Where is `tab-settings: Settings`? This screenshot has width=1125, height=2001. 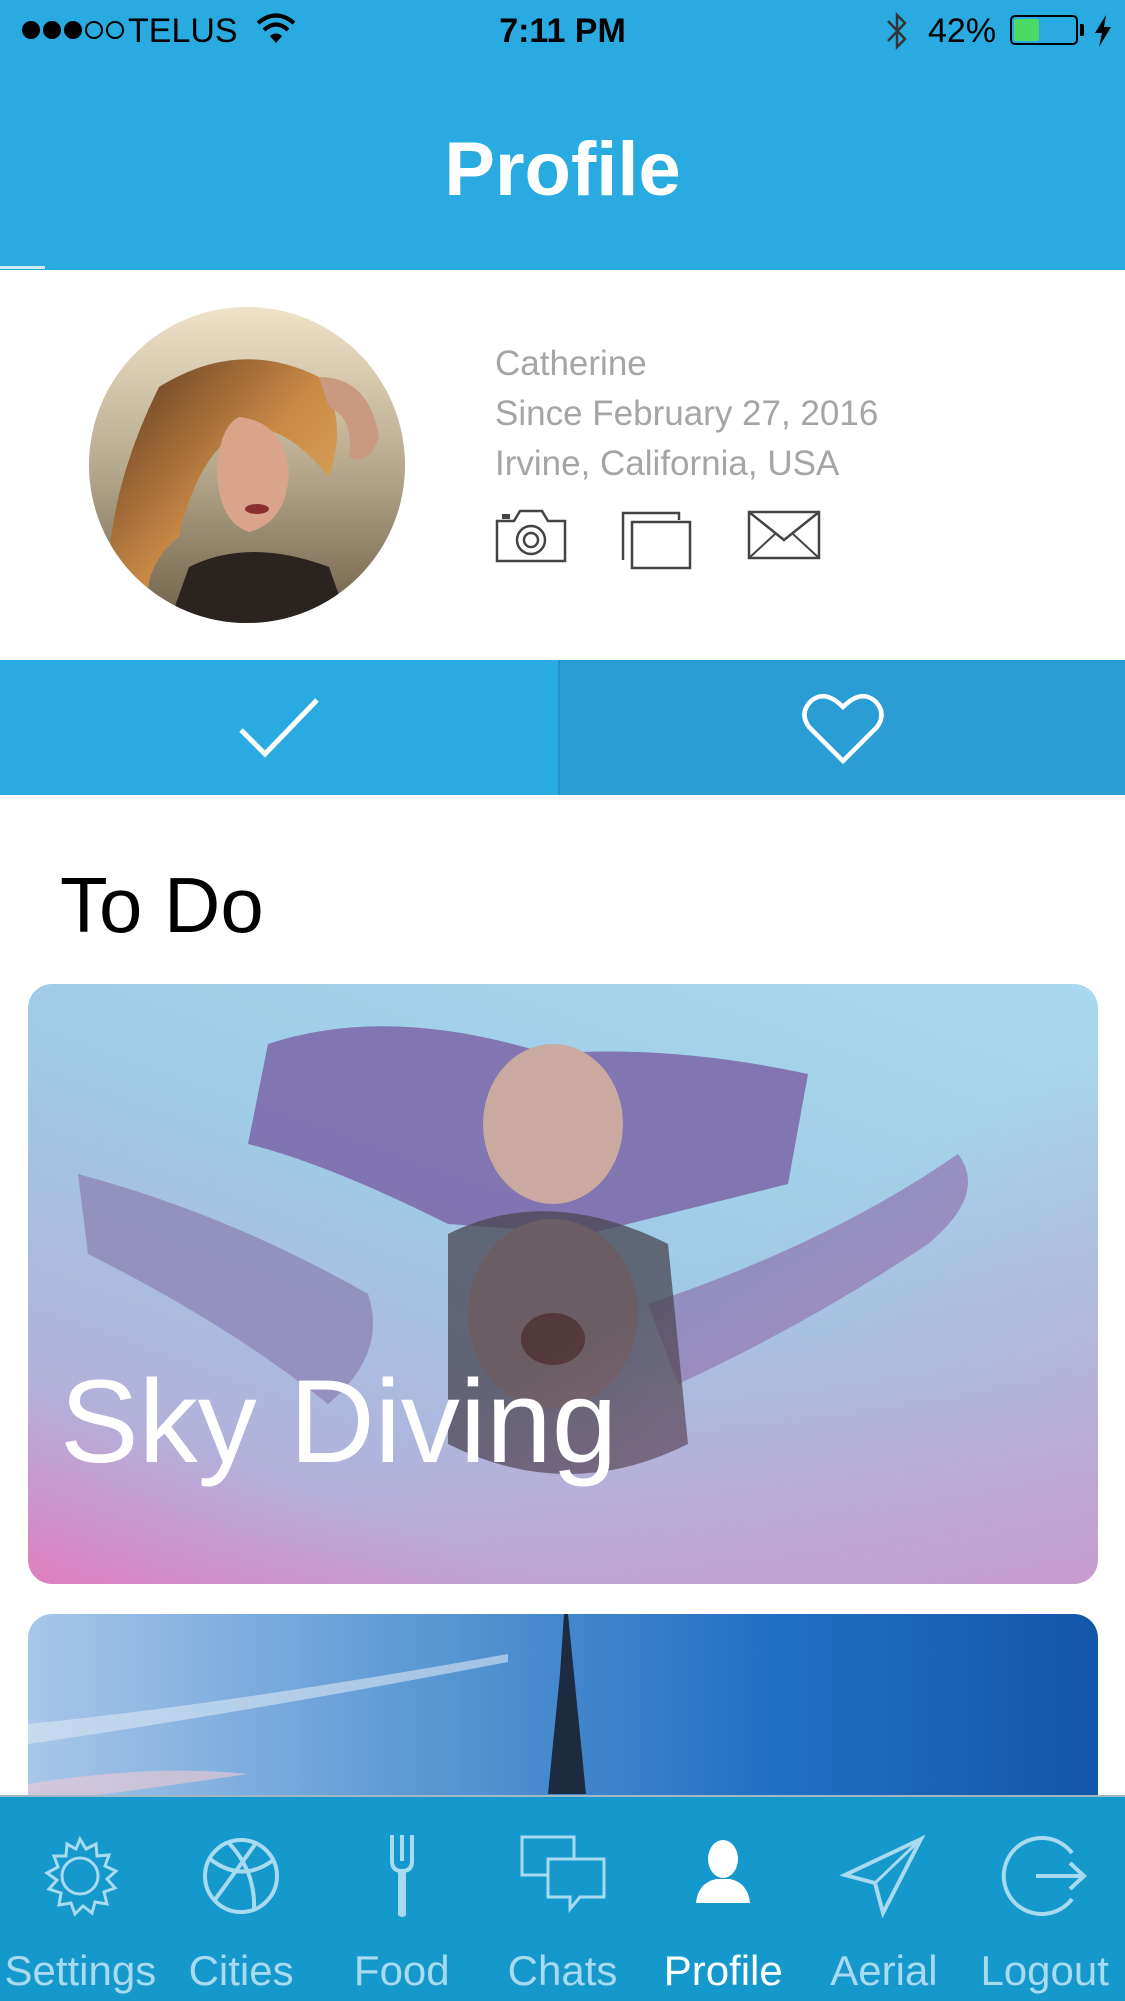
tab-settings: Settings is located at coordinates (80, 1899).